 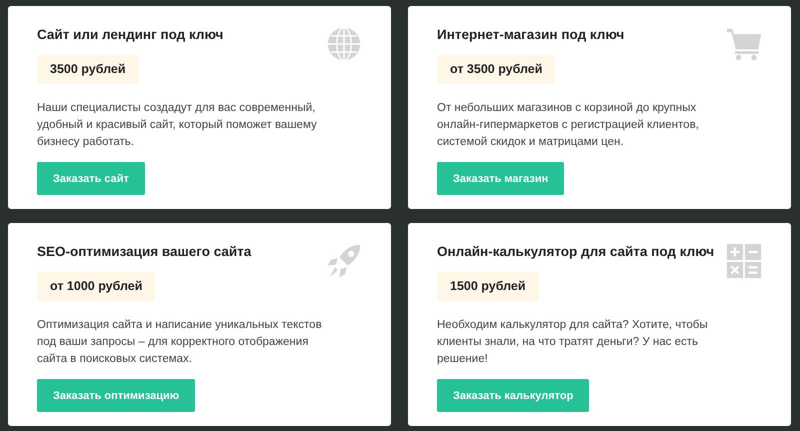 I want to click on card-title: SEO-оптимизация вашего сайта, so click(x=144, y=252).